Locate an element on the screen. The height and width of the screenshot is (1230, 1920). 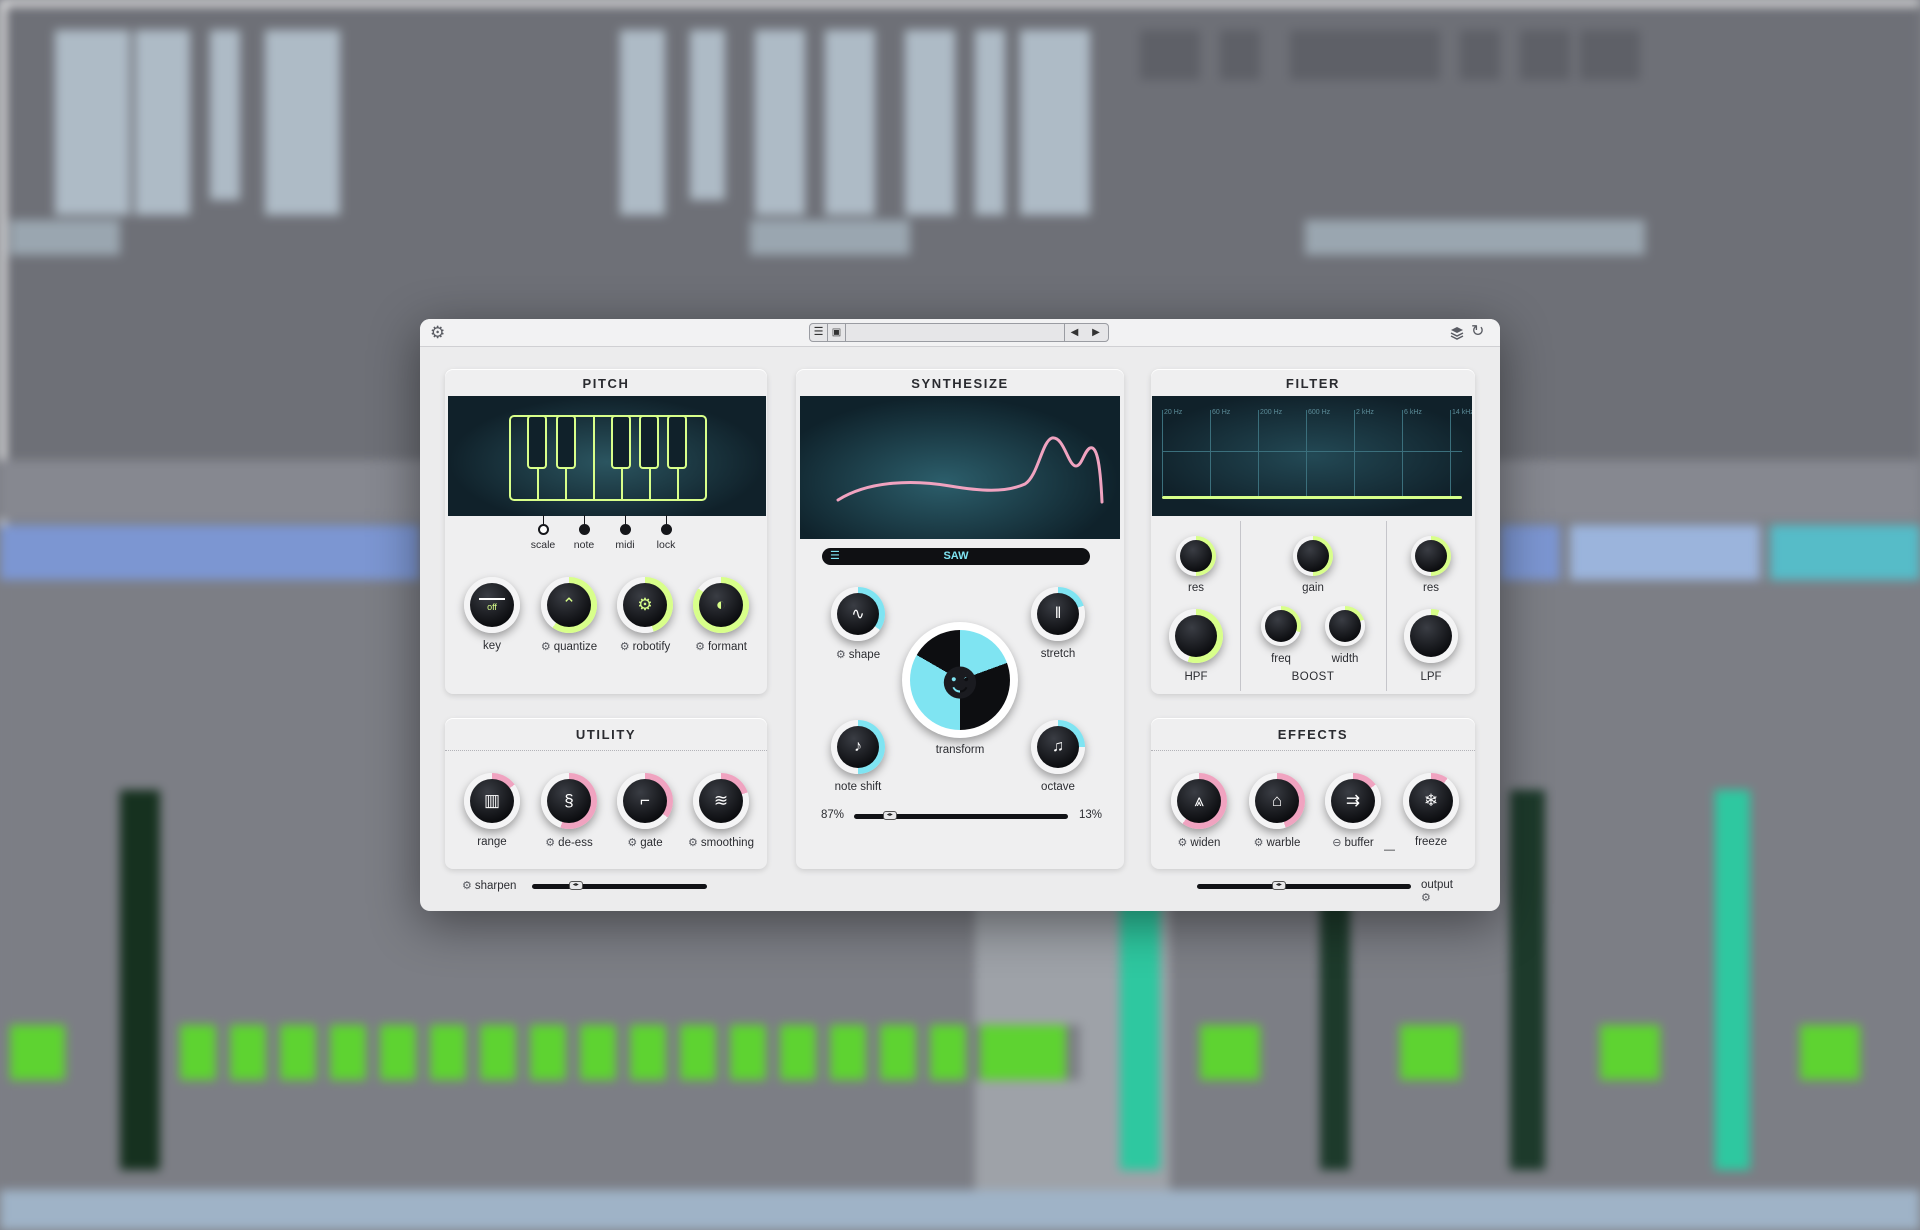
transform-knob: ☻ is located at coordinates (960, 680).